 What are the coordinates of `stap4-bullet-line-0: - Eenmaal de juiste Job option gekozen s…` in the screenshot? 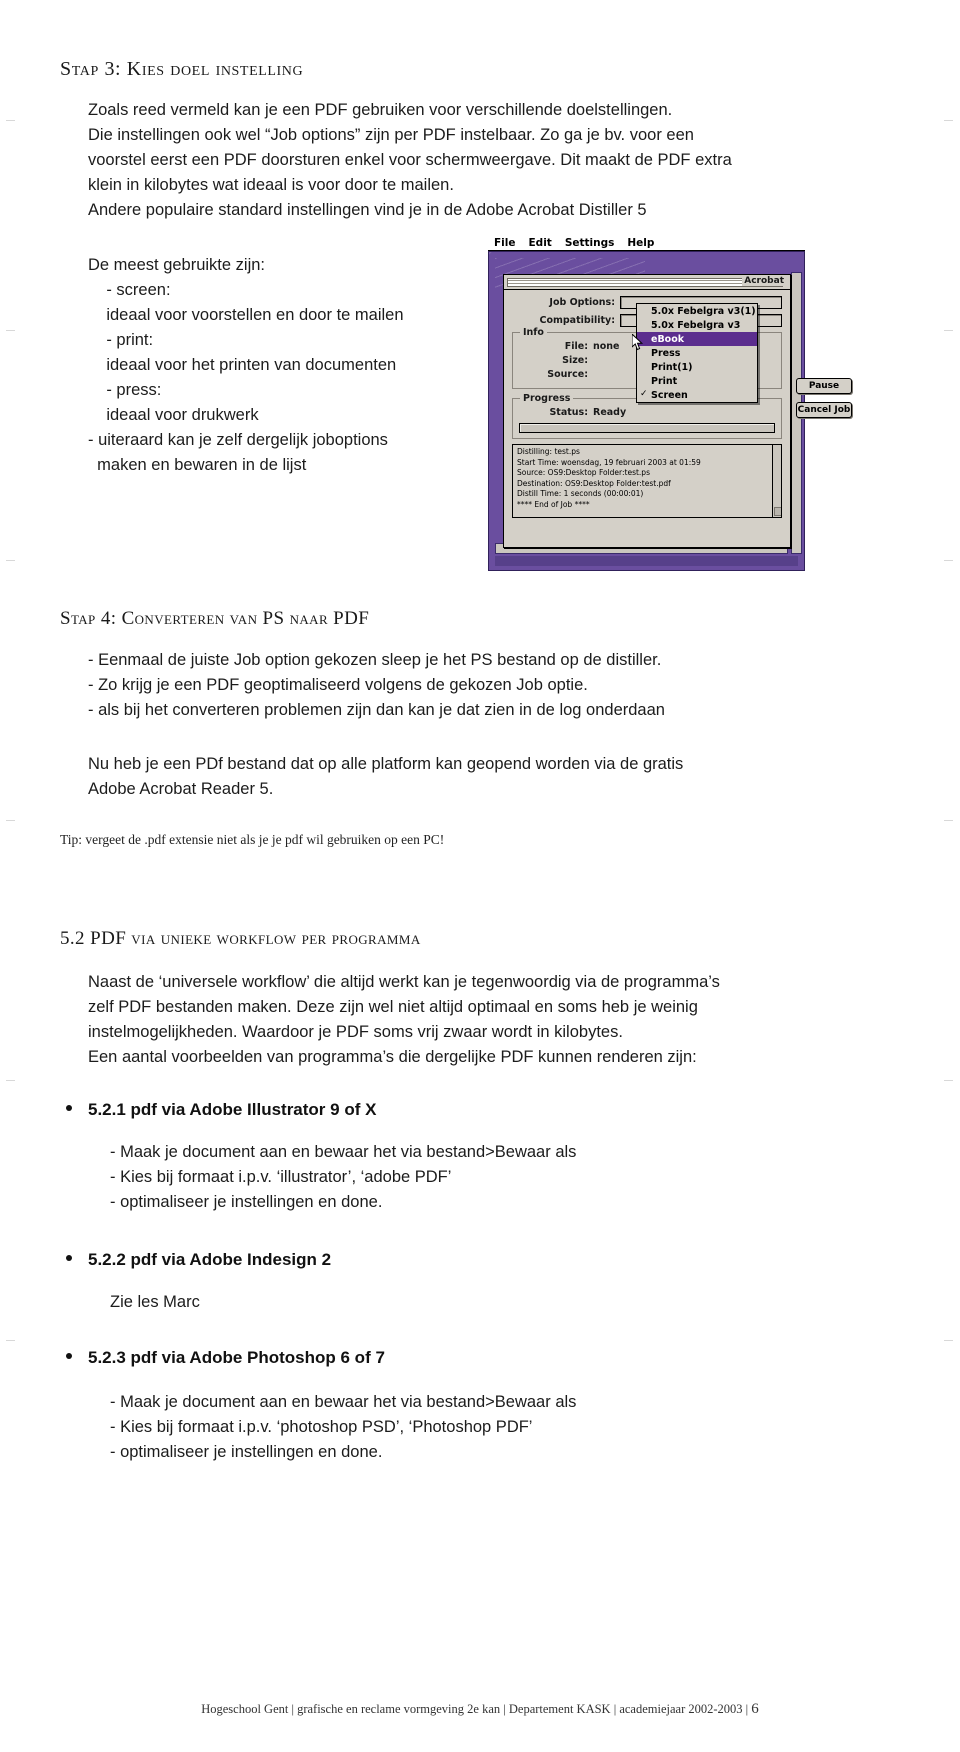 It's located at (375, 660).